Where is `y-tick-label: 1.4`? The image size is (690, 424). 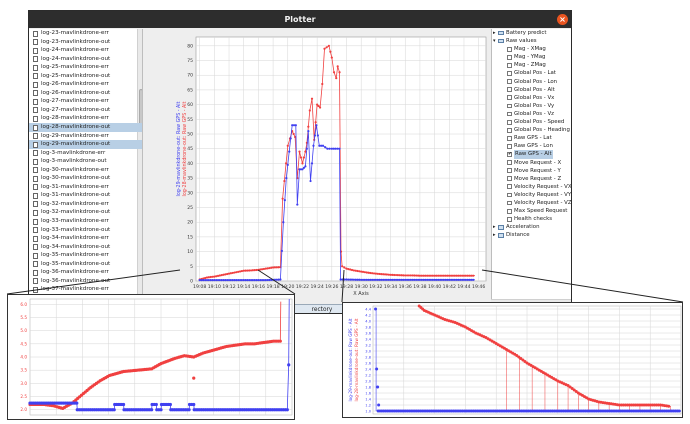
y-tick-label: 1.4 is located at coordinates (368, 399).